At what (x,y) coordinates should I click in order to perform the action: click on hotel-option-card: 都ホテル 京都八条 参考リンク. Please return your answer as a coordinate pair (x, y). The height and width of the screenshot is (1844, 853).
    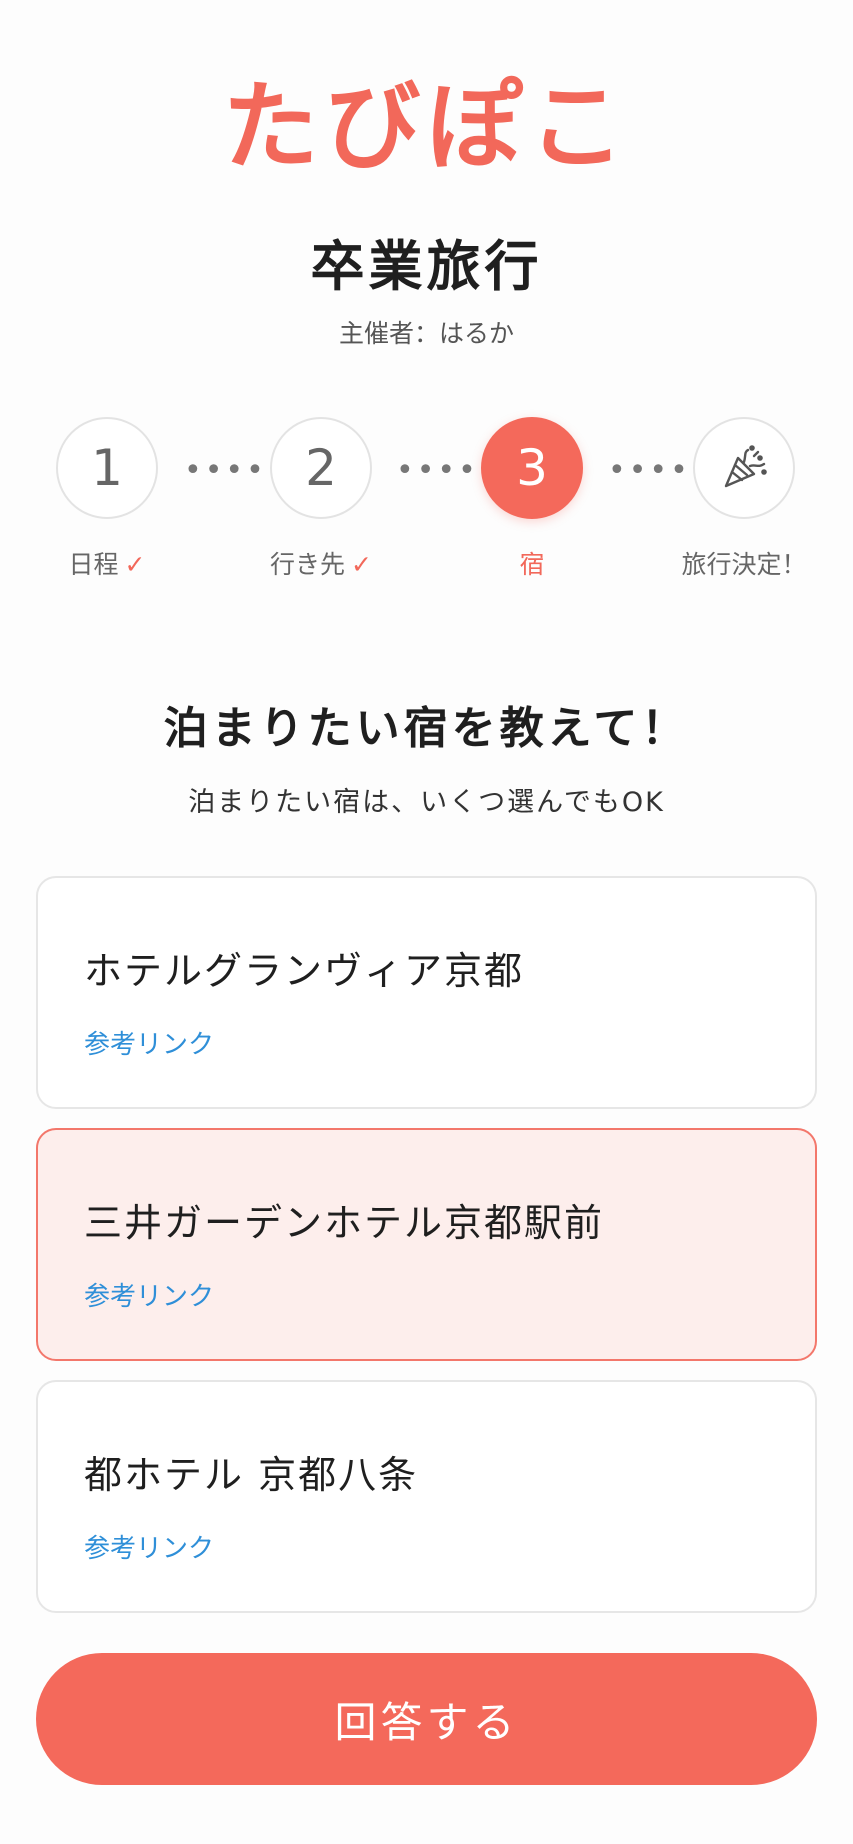
    Looking at the image, I should click on (426, 1496).